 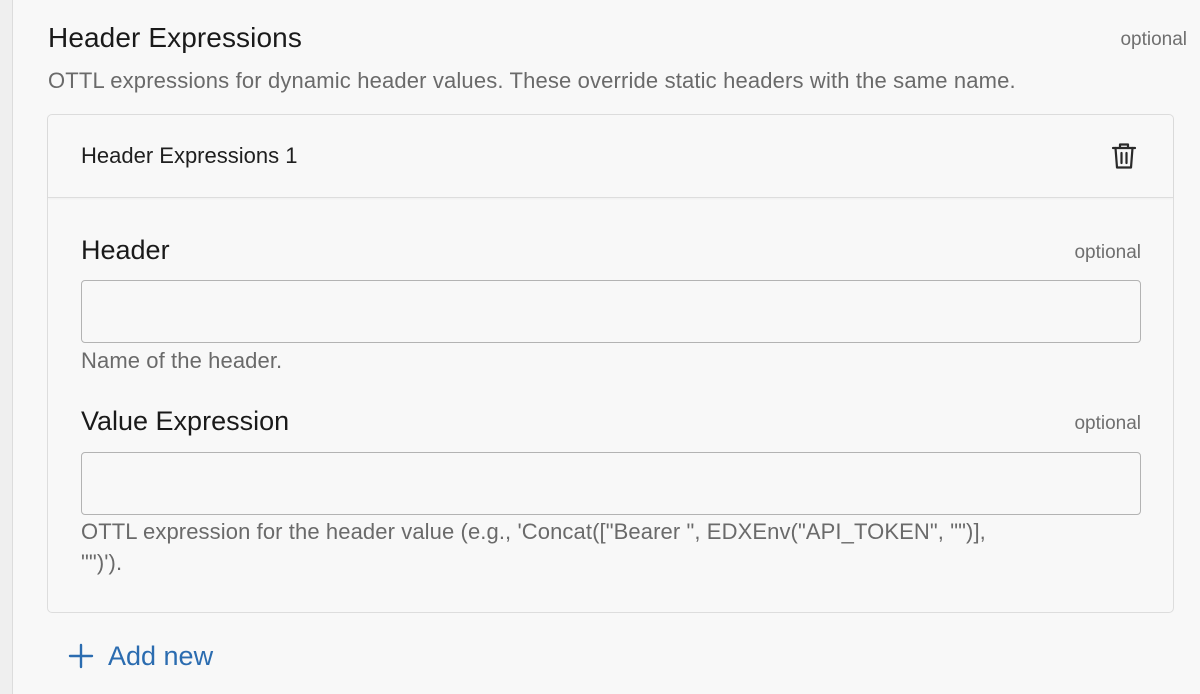 I want to click on value-expression-input, so click(x=611, y=483).